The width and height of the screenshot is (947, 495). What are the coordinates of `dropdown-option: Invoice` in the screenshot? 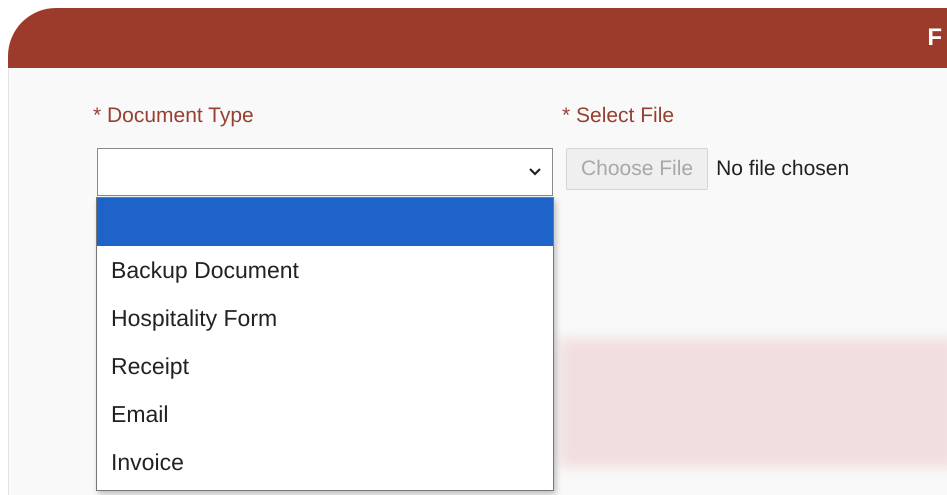 It's located at (325, 462).